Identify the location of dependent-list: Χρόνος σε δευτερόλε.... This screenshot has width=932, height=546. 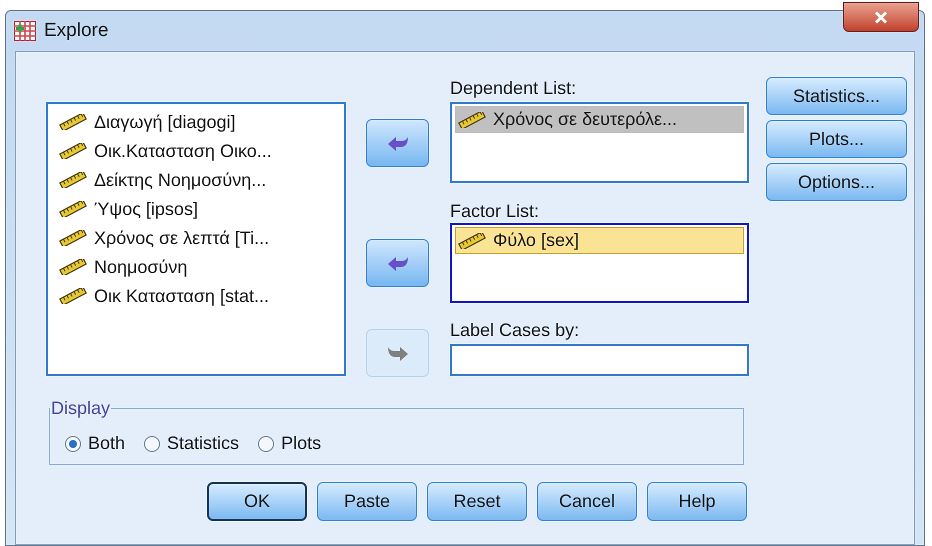
(599, 142).